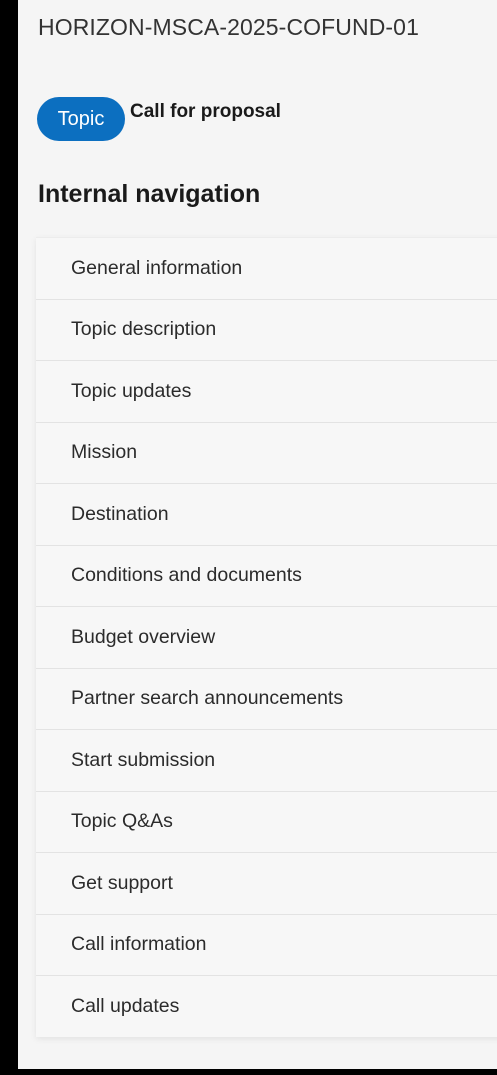  What do you see at coordinates (139, 944) in the screenshot?
I see `nav-item-label: Call information` at bounding box center [139, 944].